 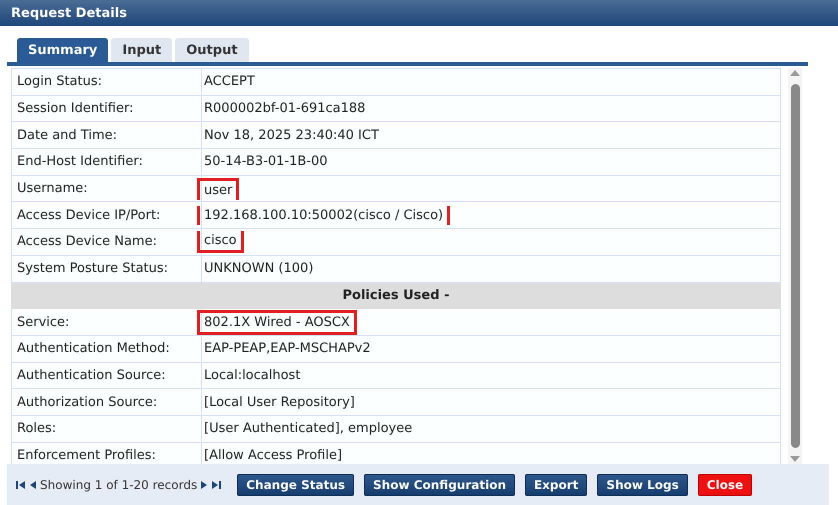 I want to click on field-value: [Local User Repository], so click(x=279, y=403).